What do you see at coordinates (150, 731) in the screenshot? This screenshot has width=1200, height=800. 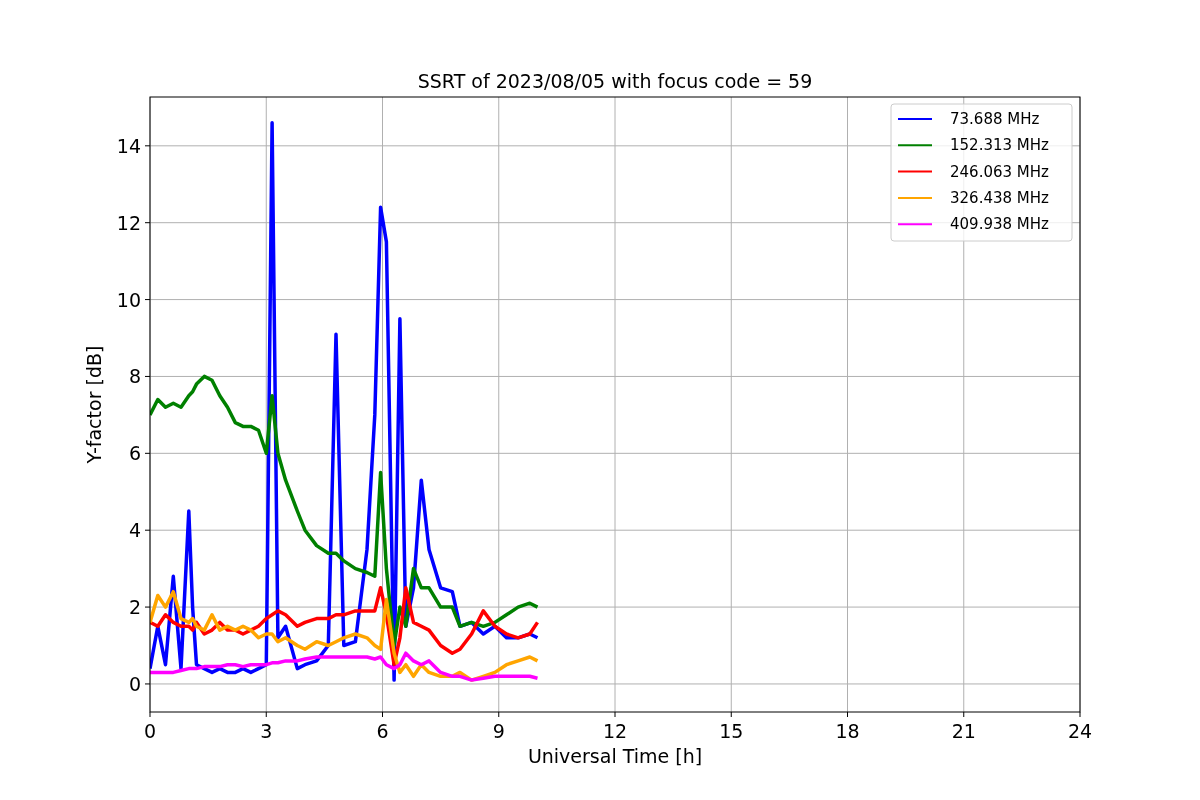 I see `x-tick-label: 0` at bounding box center [150, 731].